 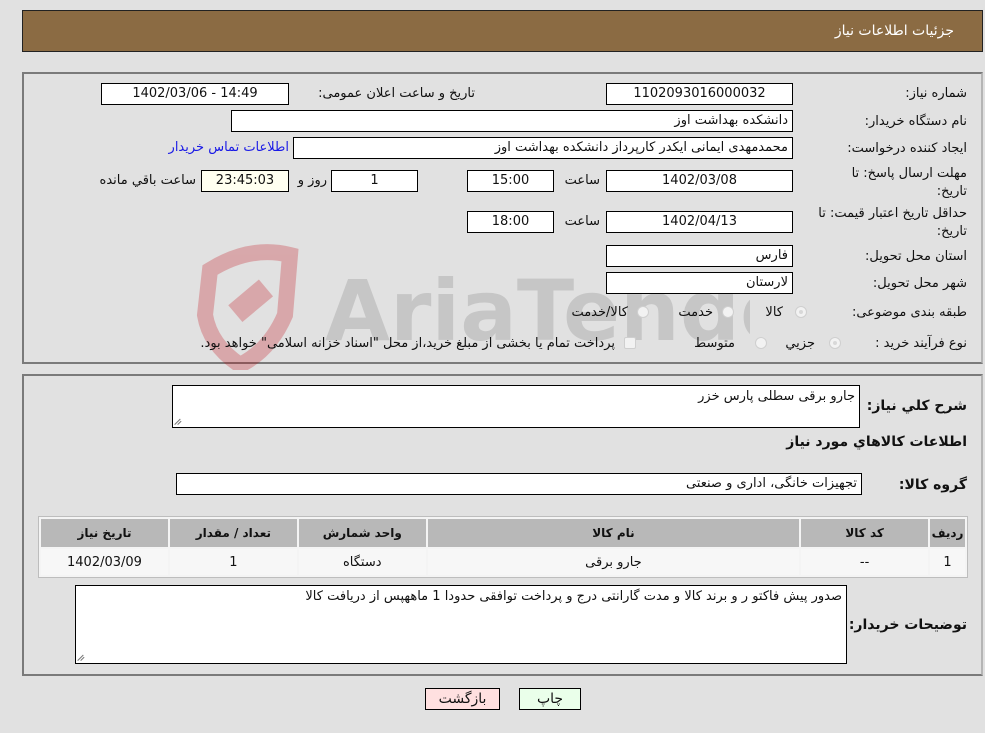 What do you see at coordinates (699, 94) in the screenshot?
I see `need-number-field: 1102093016000032` at bounding box center [699, 94].